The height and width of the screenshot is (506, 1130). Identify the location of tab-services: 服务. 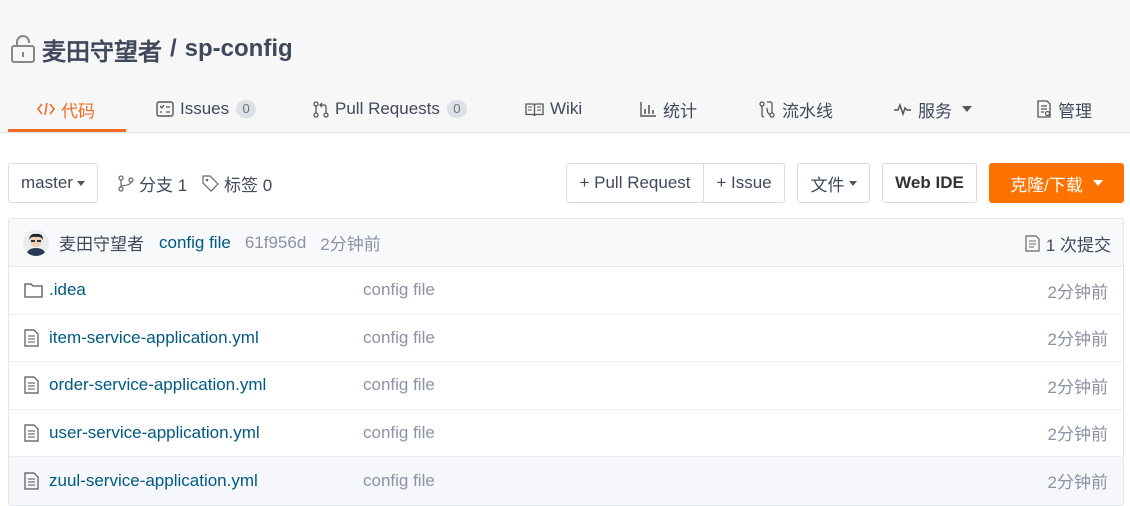
(932, 109).